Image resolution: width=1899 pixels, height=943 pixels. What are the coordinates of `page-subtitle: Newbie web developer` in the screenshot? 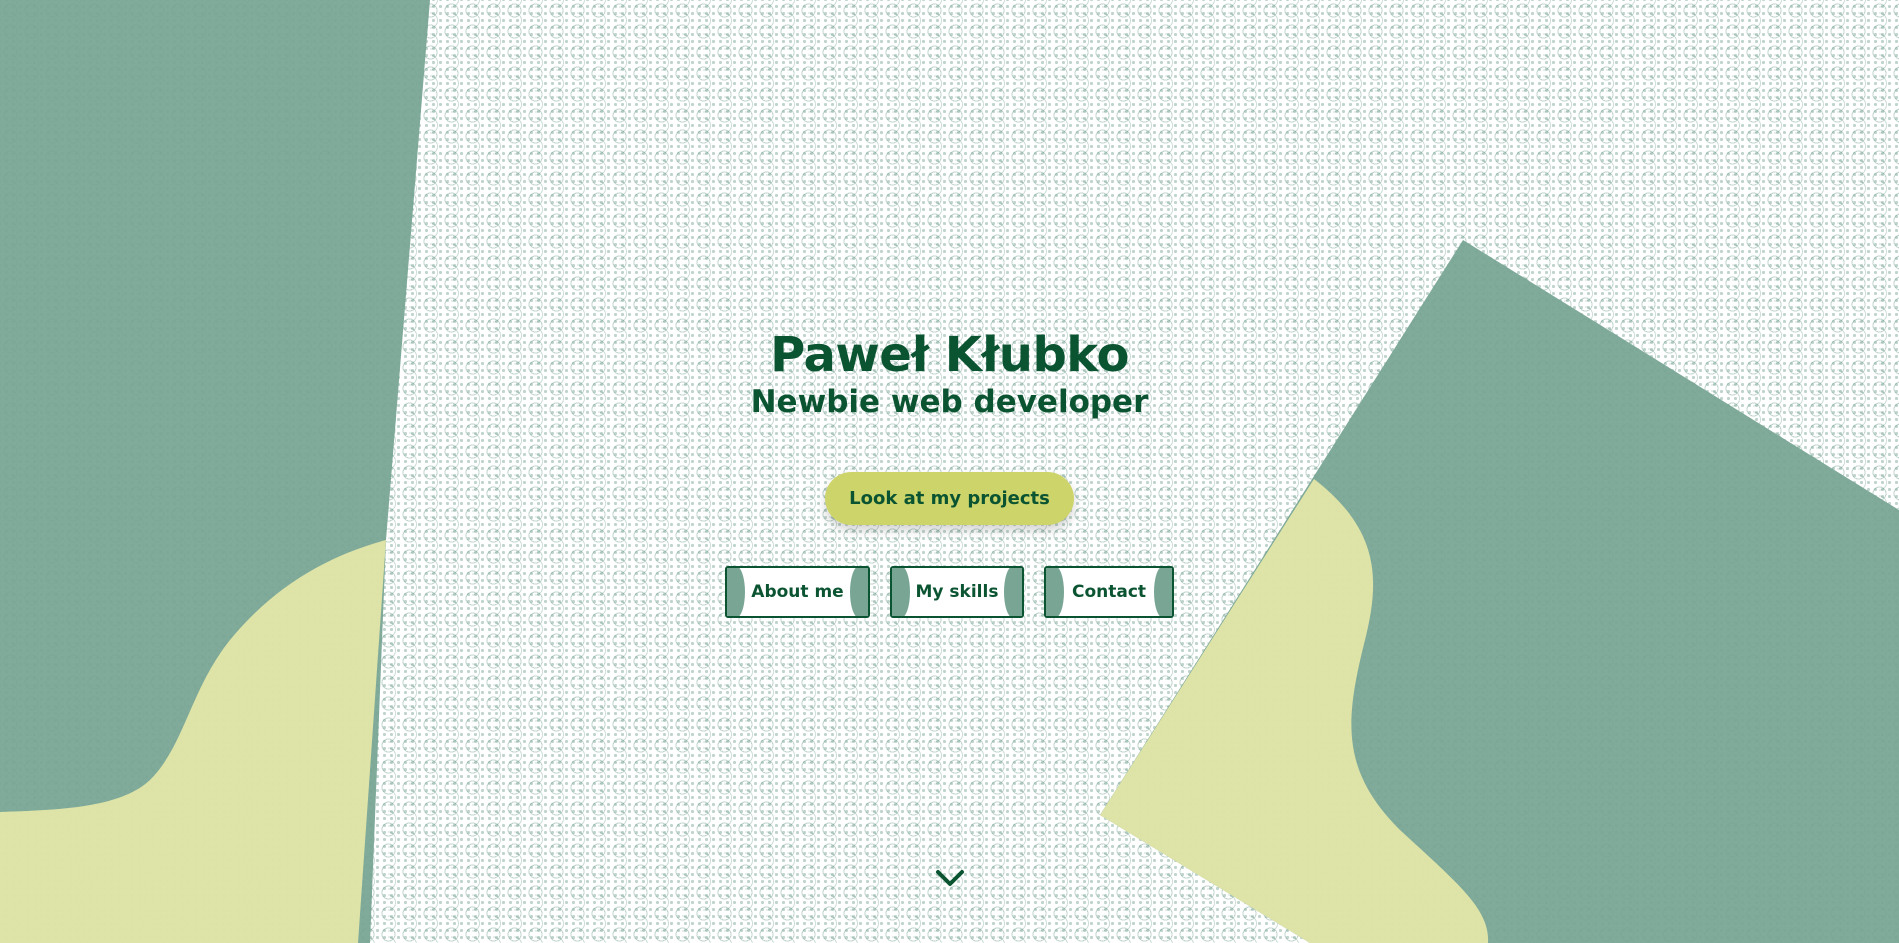 It's located at (949, 402).